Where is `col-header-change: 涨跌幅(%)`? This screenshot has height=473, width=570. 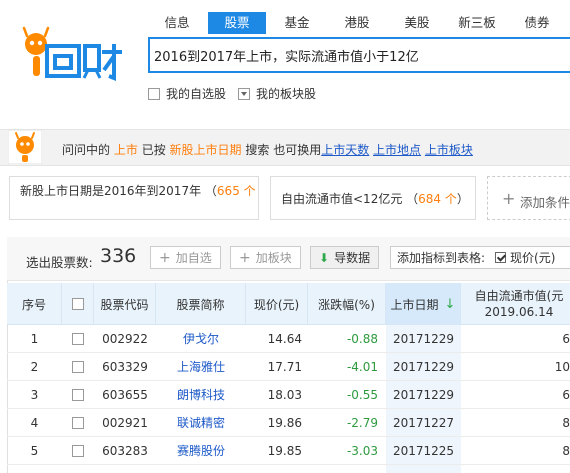
col-header-change: 涨跌幅(%) is located at coordinates (347, 304).